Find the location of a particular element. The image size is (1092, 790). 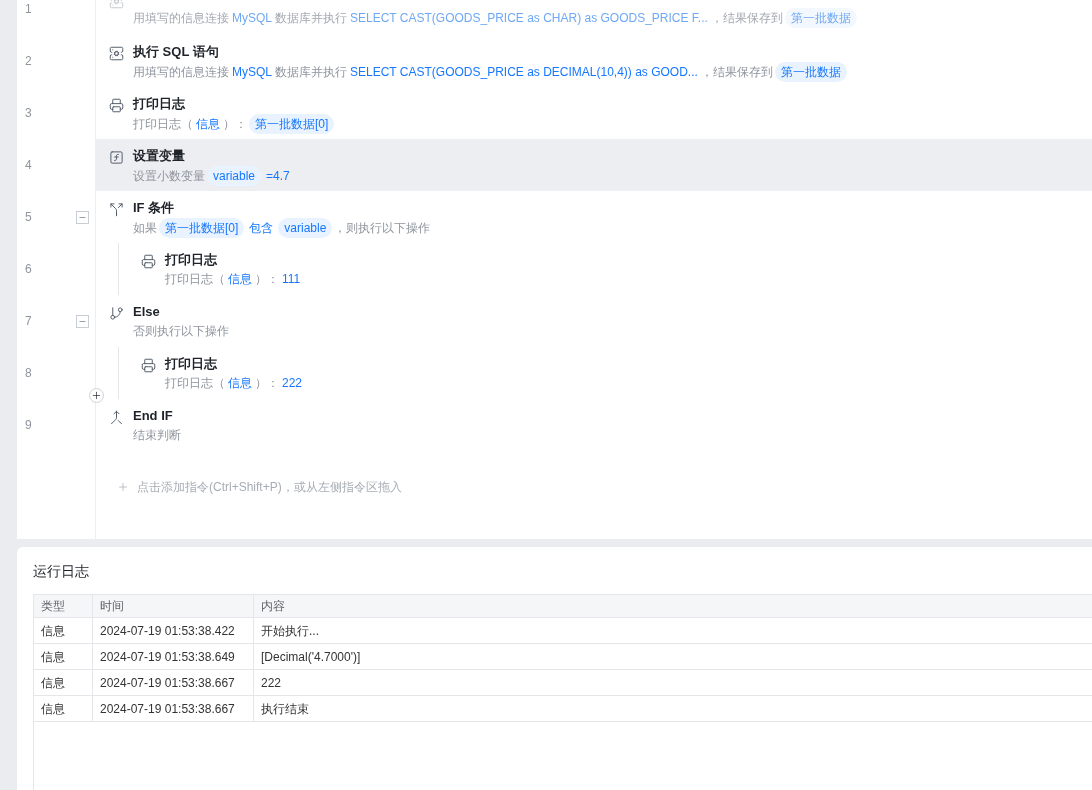

line-number: 9 is located at coordinates (28, 425).